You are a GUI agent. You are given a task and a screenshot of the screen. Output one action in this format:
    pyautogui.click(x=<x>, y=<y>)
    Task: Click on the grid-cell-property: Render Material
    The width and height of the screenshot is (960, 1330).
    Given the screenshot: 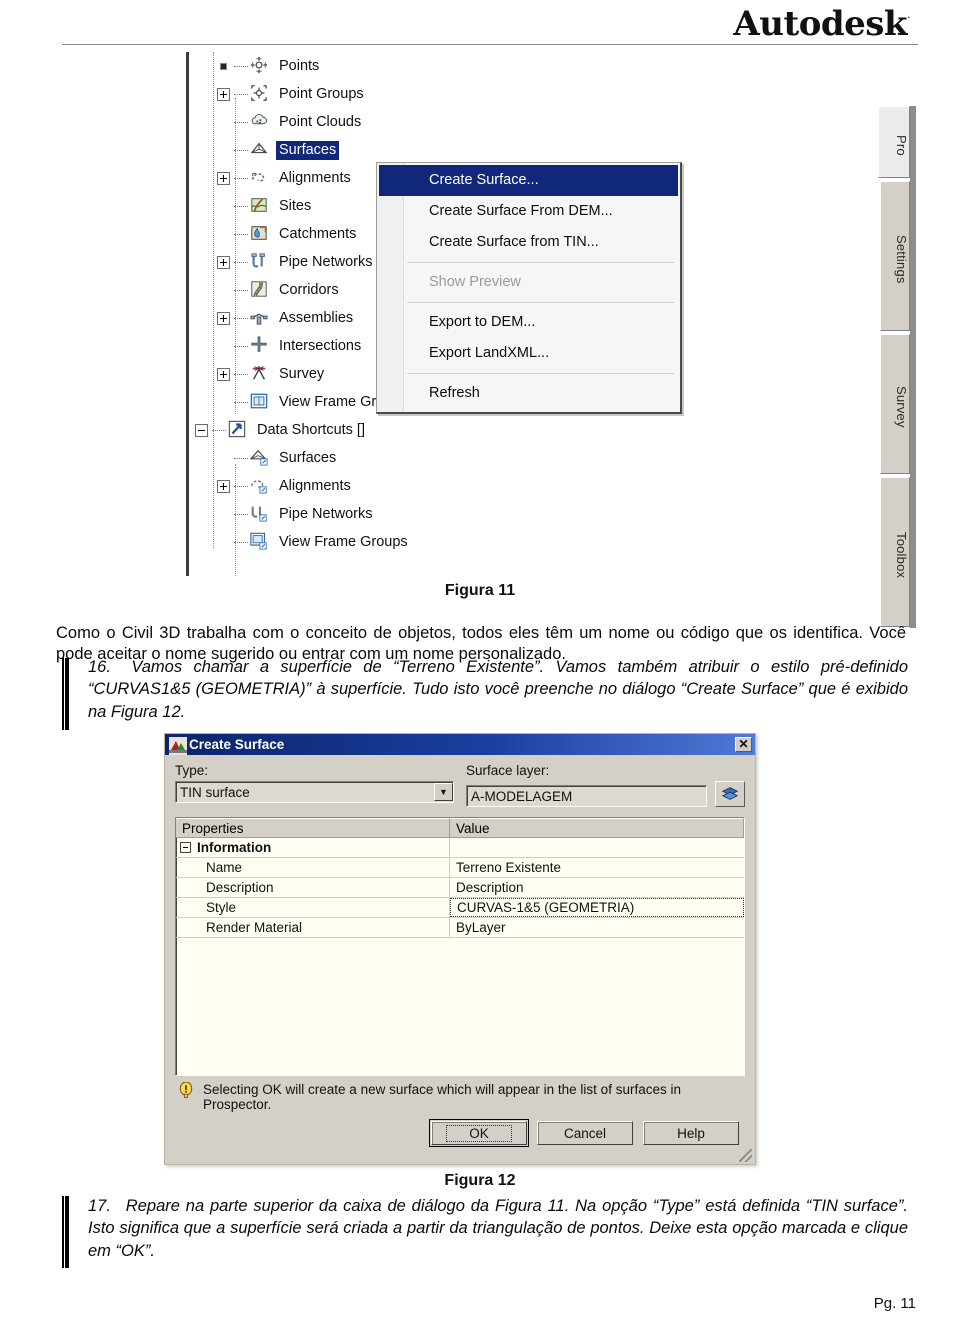 What is the action you would take?
    pyautogui.click(x=313, y=927)
    